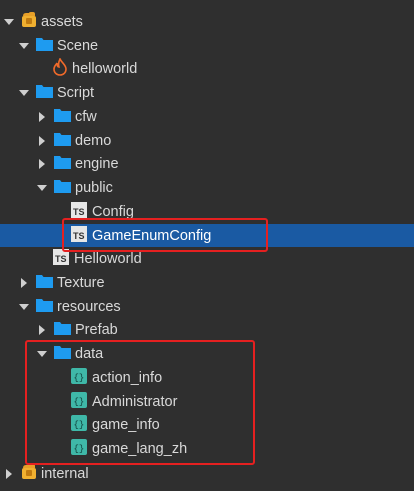  What do you see at coordinates (207, 424) in the screenshot?
I see `tree-item-game-info: {} game_info` at bounding box center [207, 424].